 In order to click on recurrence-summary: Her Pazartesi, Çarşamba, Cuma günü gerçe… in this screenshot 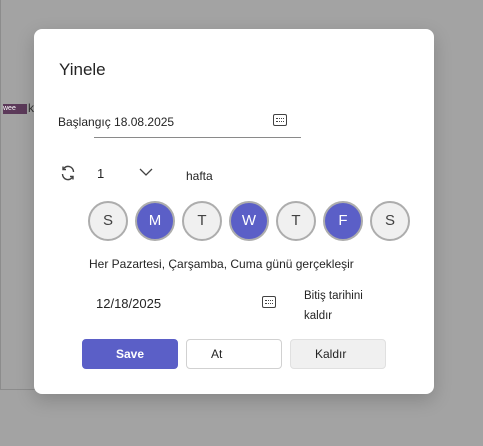, I will do `click(221, 264)`.